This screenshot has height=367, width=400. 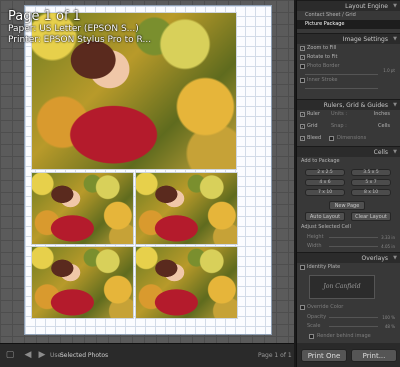 I want to click on new-page-button: New Page, so click(x=347, y=205).